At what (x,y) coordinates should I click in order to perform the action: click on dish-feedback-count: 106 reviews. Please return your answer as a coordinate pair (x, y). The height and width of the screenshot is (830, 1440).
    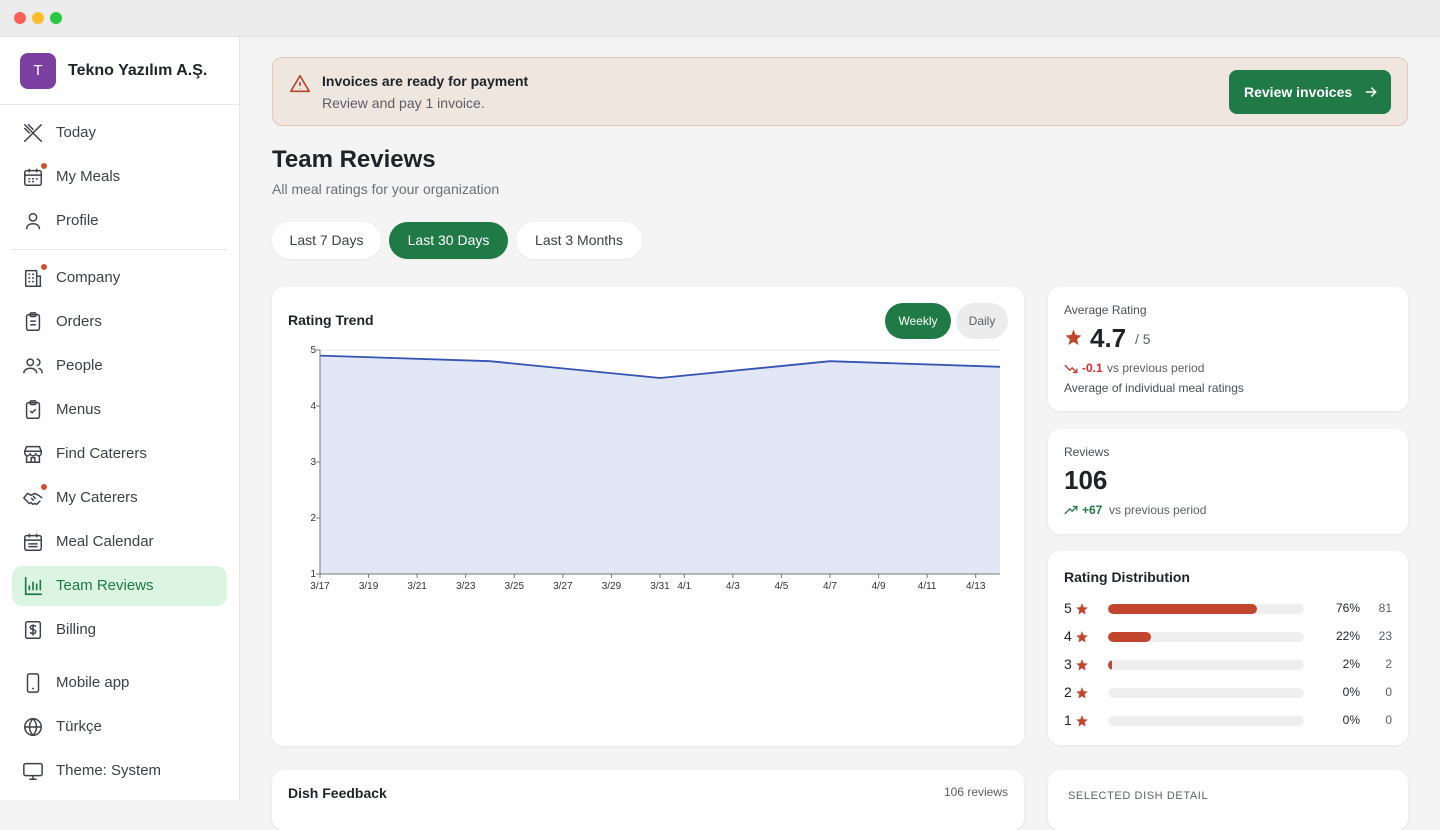
    Looking at the image, I should click on (976, 792).